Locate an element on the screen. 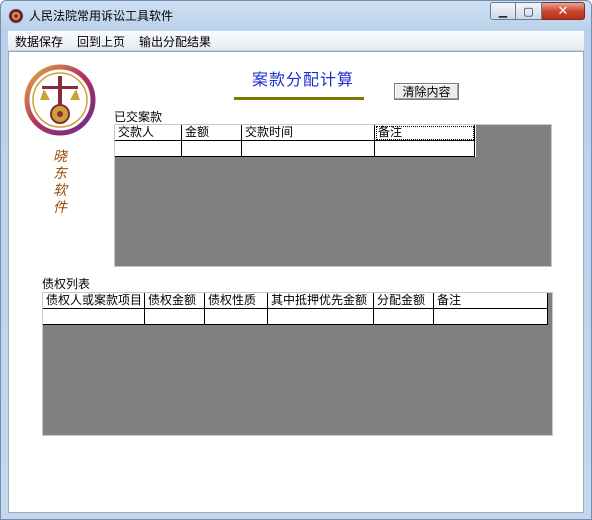  claims-header-row: 债权人或案款项目 债权金额 债权性质 其中抵押优先金额 分配金额 备注 is located at coordinates (295, 301).